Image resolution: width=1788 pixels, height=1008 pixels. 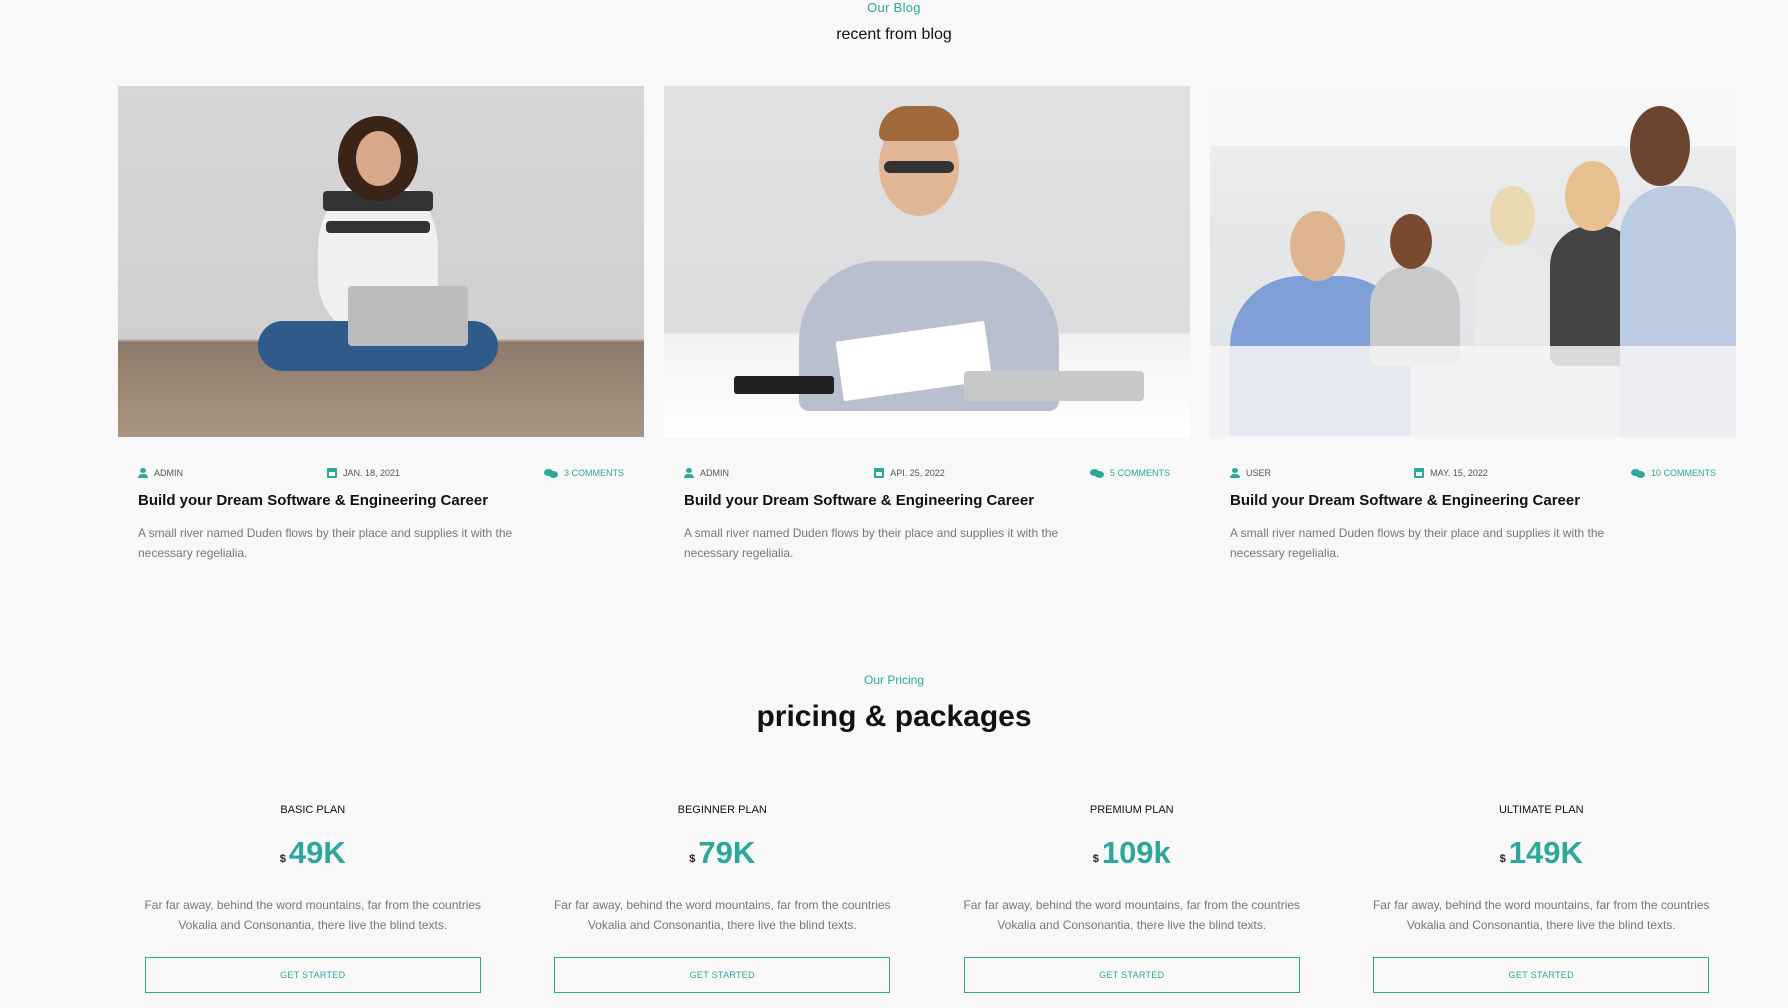 What do you see at coordinates (894, 34) in the screenshot?
I see `blog-section-title: recent from blog` at bounding box center [894, 34].